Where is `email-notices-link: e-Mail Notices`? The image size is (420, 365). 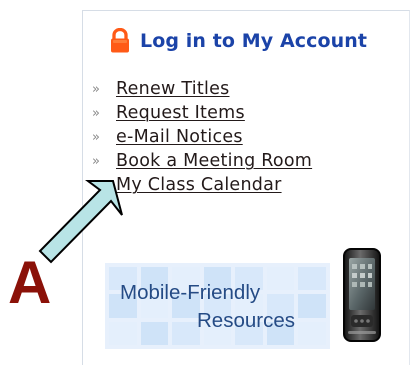
email-notices-link: e-Mail Notices is located at coordinates (179, 137).